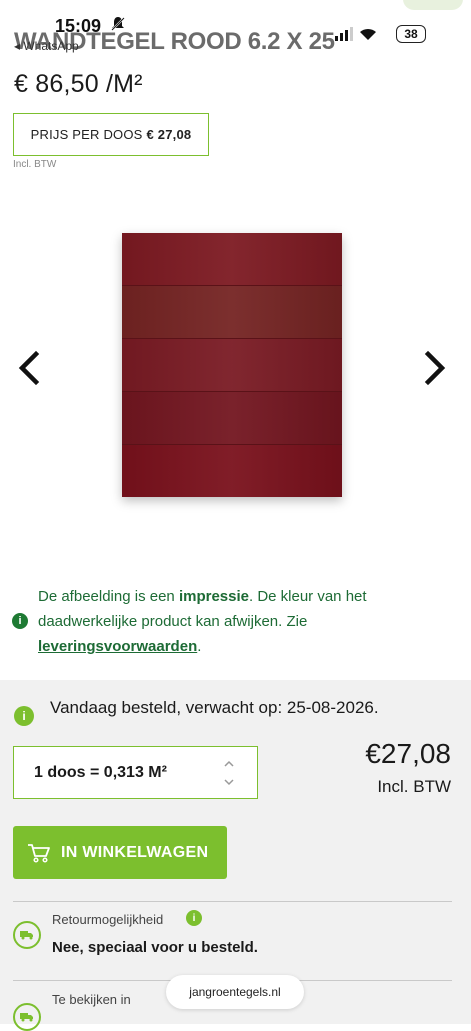 This screenshot has width=471, height=1031. What do you see at coordinates (91, 999) in the screenshot?
I see `view-label: Te bekijken in` at bounding box center [91, 999].